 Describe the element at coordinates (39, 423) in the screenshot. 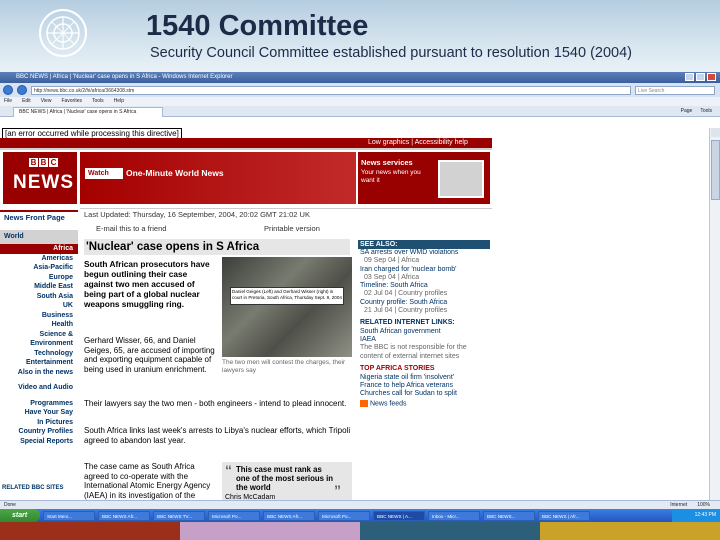

I see `nav-in-pictures: In Pictures` at that location.